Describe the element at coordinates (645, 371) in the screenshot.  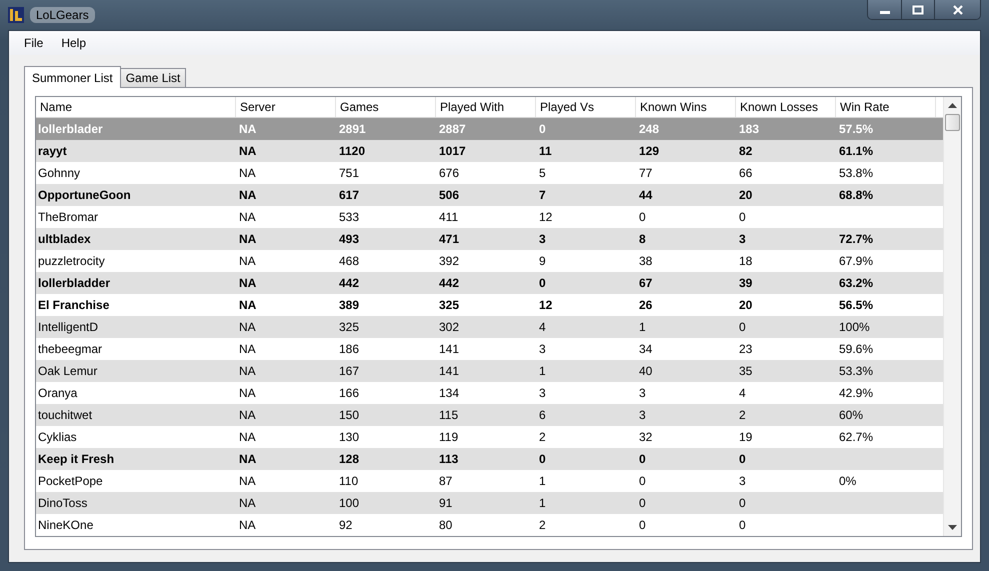
I see `table-cell: 40` at that location.